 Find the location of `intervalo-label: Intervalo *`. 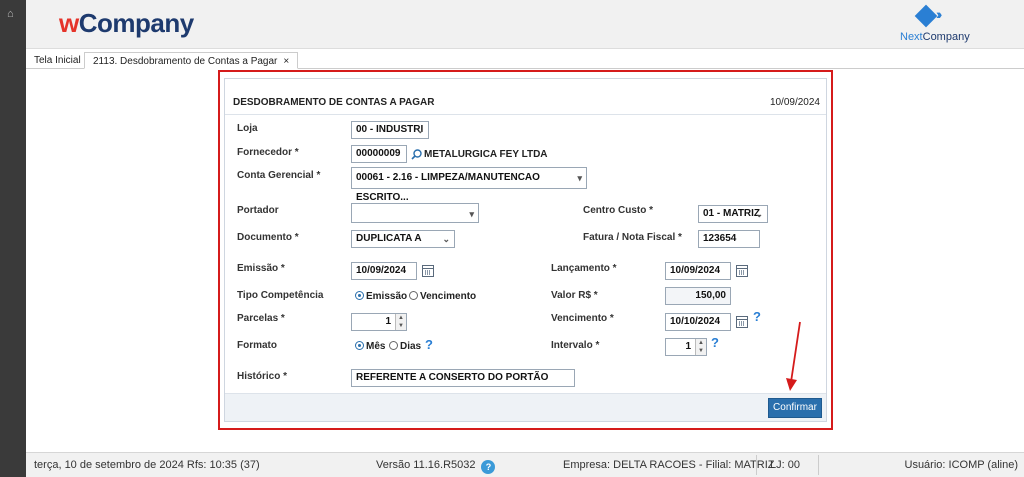

intervalo-label: Intervalo * is located at coordinates (575, 345).